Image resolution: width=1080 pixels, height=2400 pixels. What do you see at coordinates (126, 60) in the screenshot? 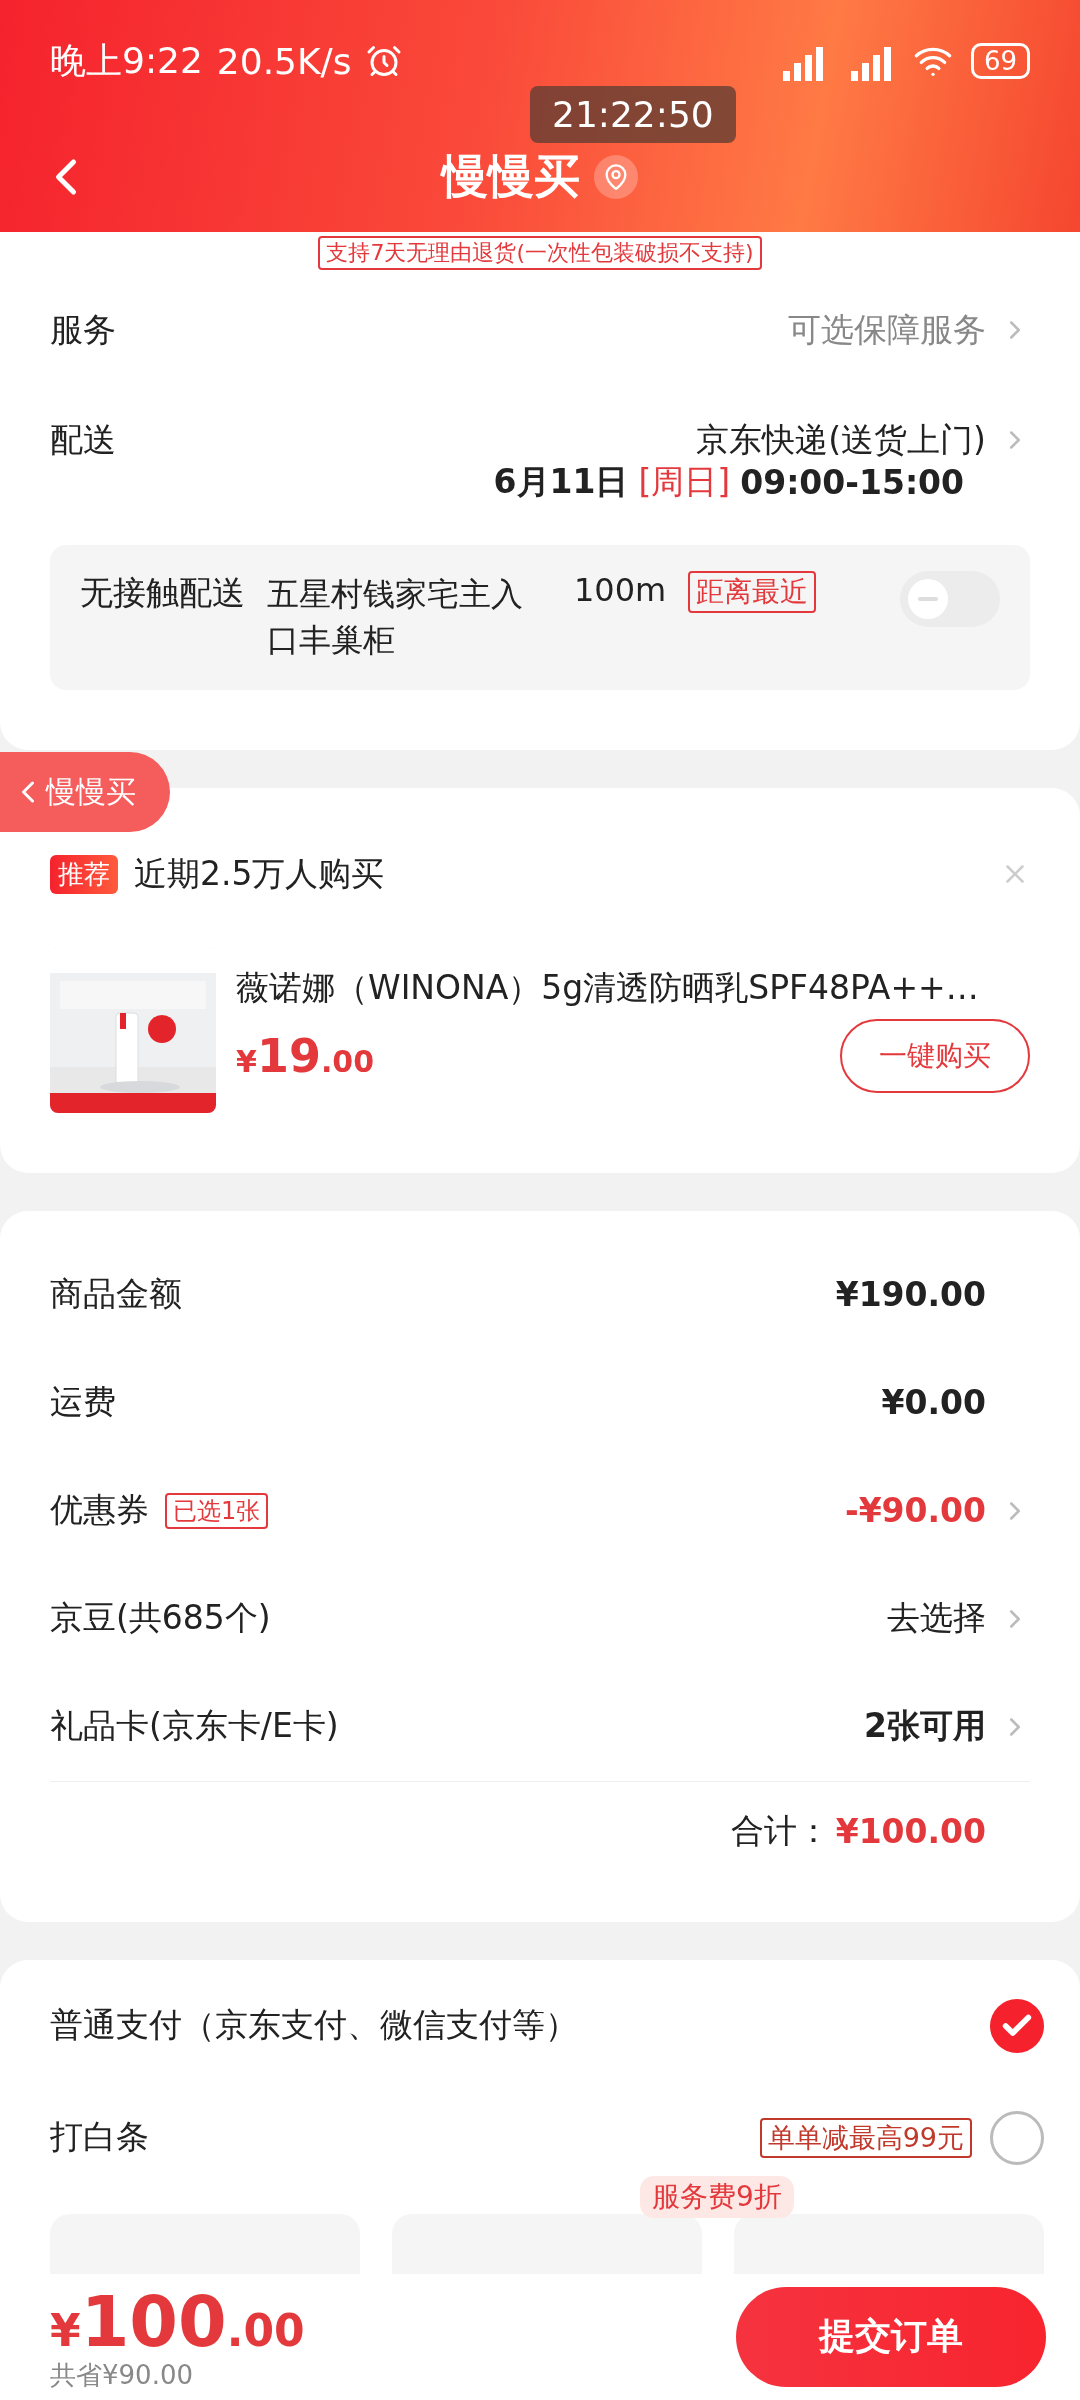
I see `status-time: 晚上9:22` at bounding box center [126, 60].